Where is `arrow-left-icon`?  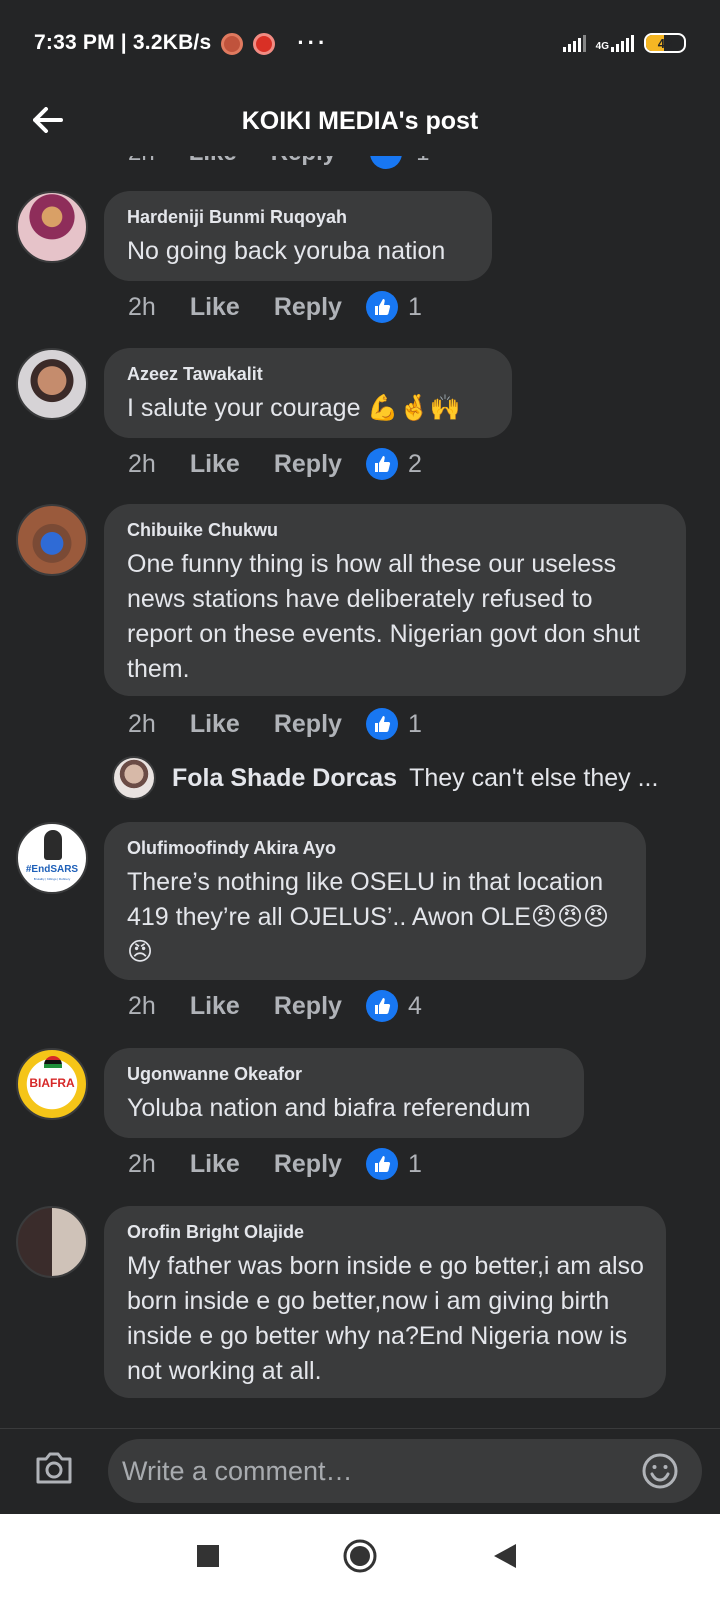 arrow-left-icon is located at coordinates (48, 120).